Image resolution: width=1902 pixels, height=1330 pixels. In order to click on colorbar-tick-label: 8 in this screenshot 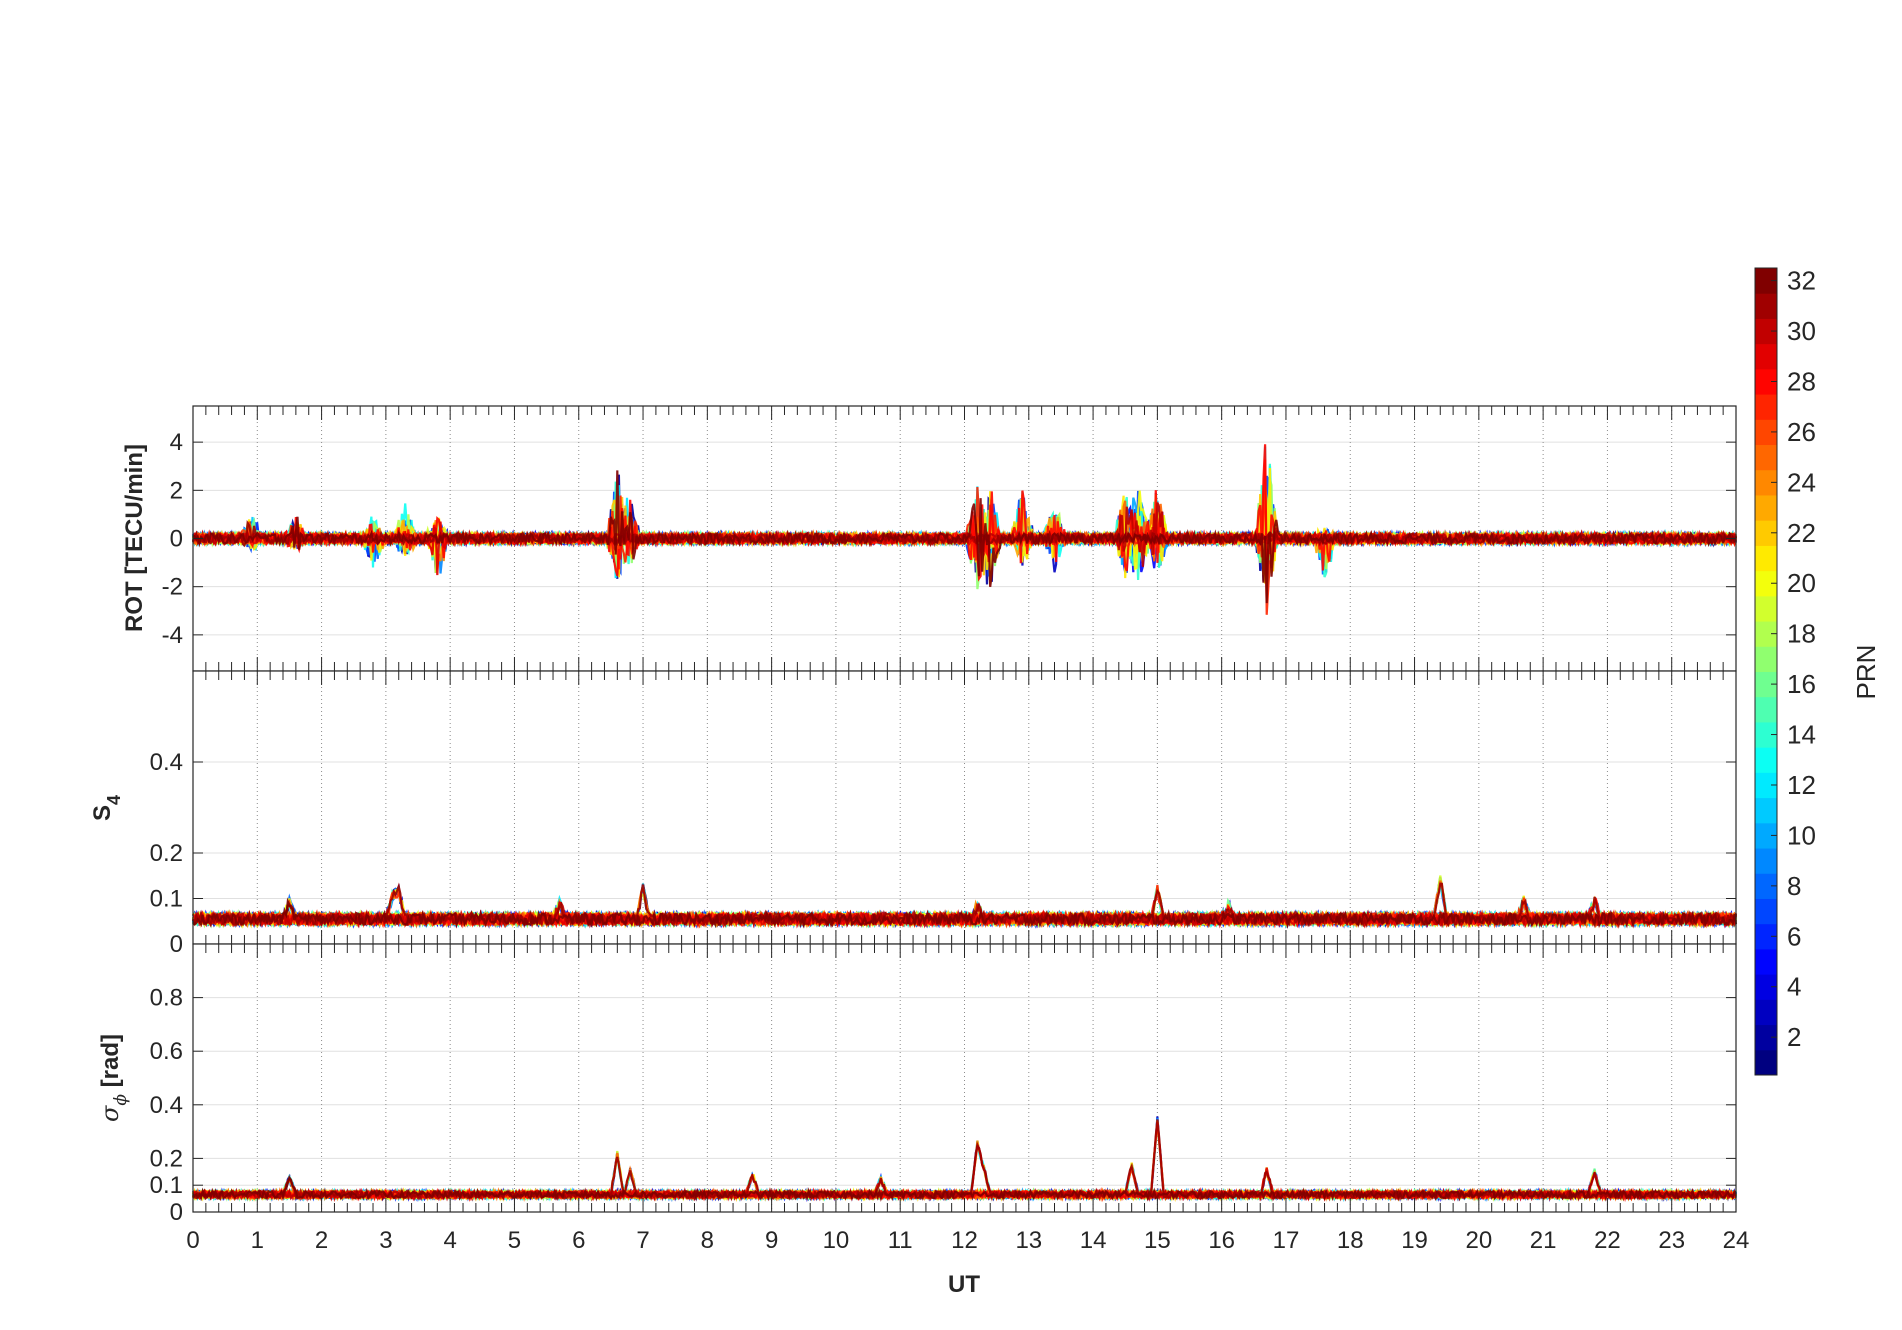, I will do `click(1794, 886)`.